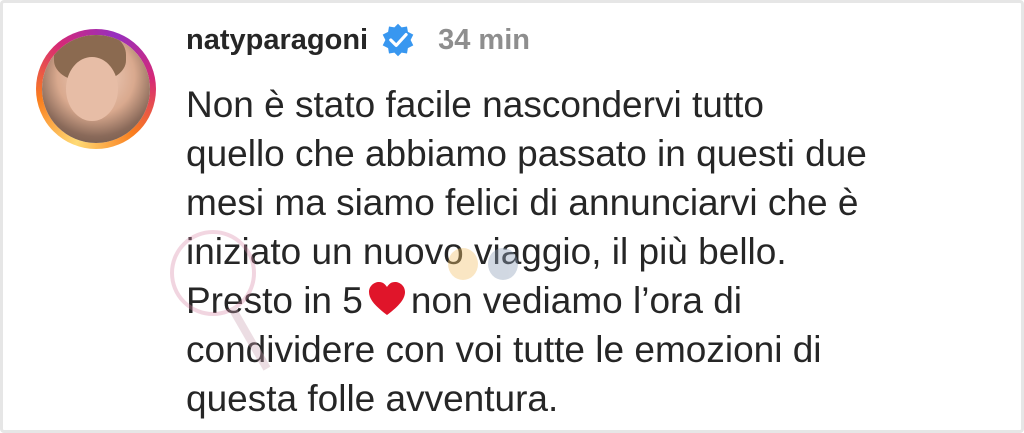 The height and width of the screenshot is (433, 1024). I want to click on caption-line: condividere con voi tutte le emozioni di, so click(504, 349).